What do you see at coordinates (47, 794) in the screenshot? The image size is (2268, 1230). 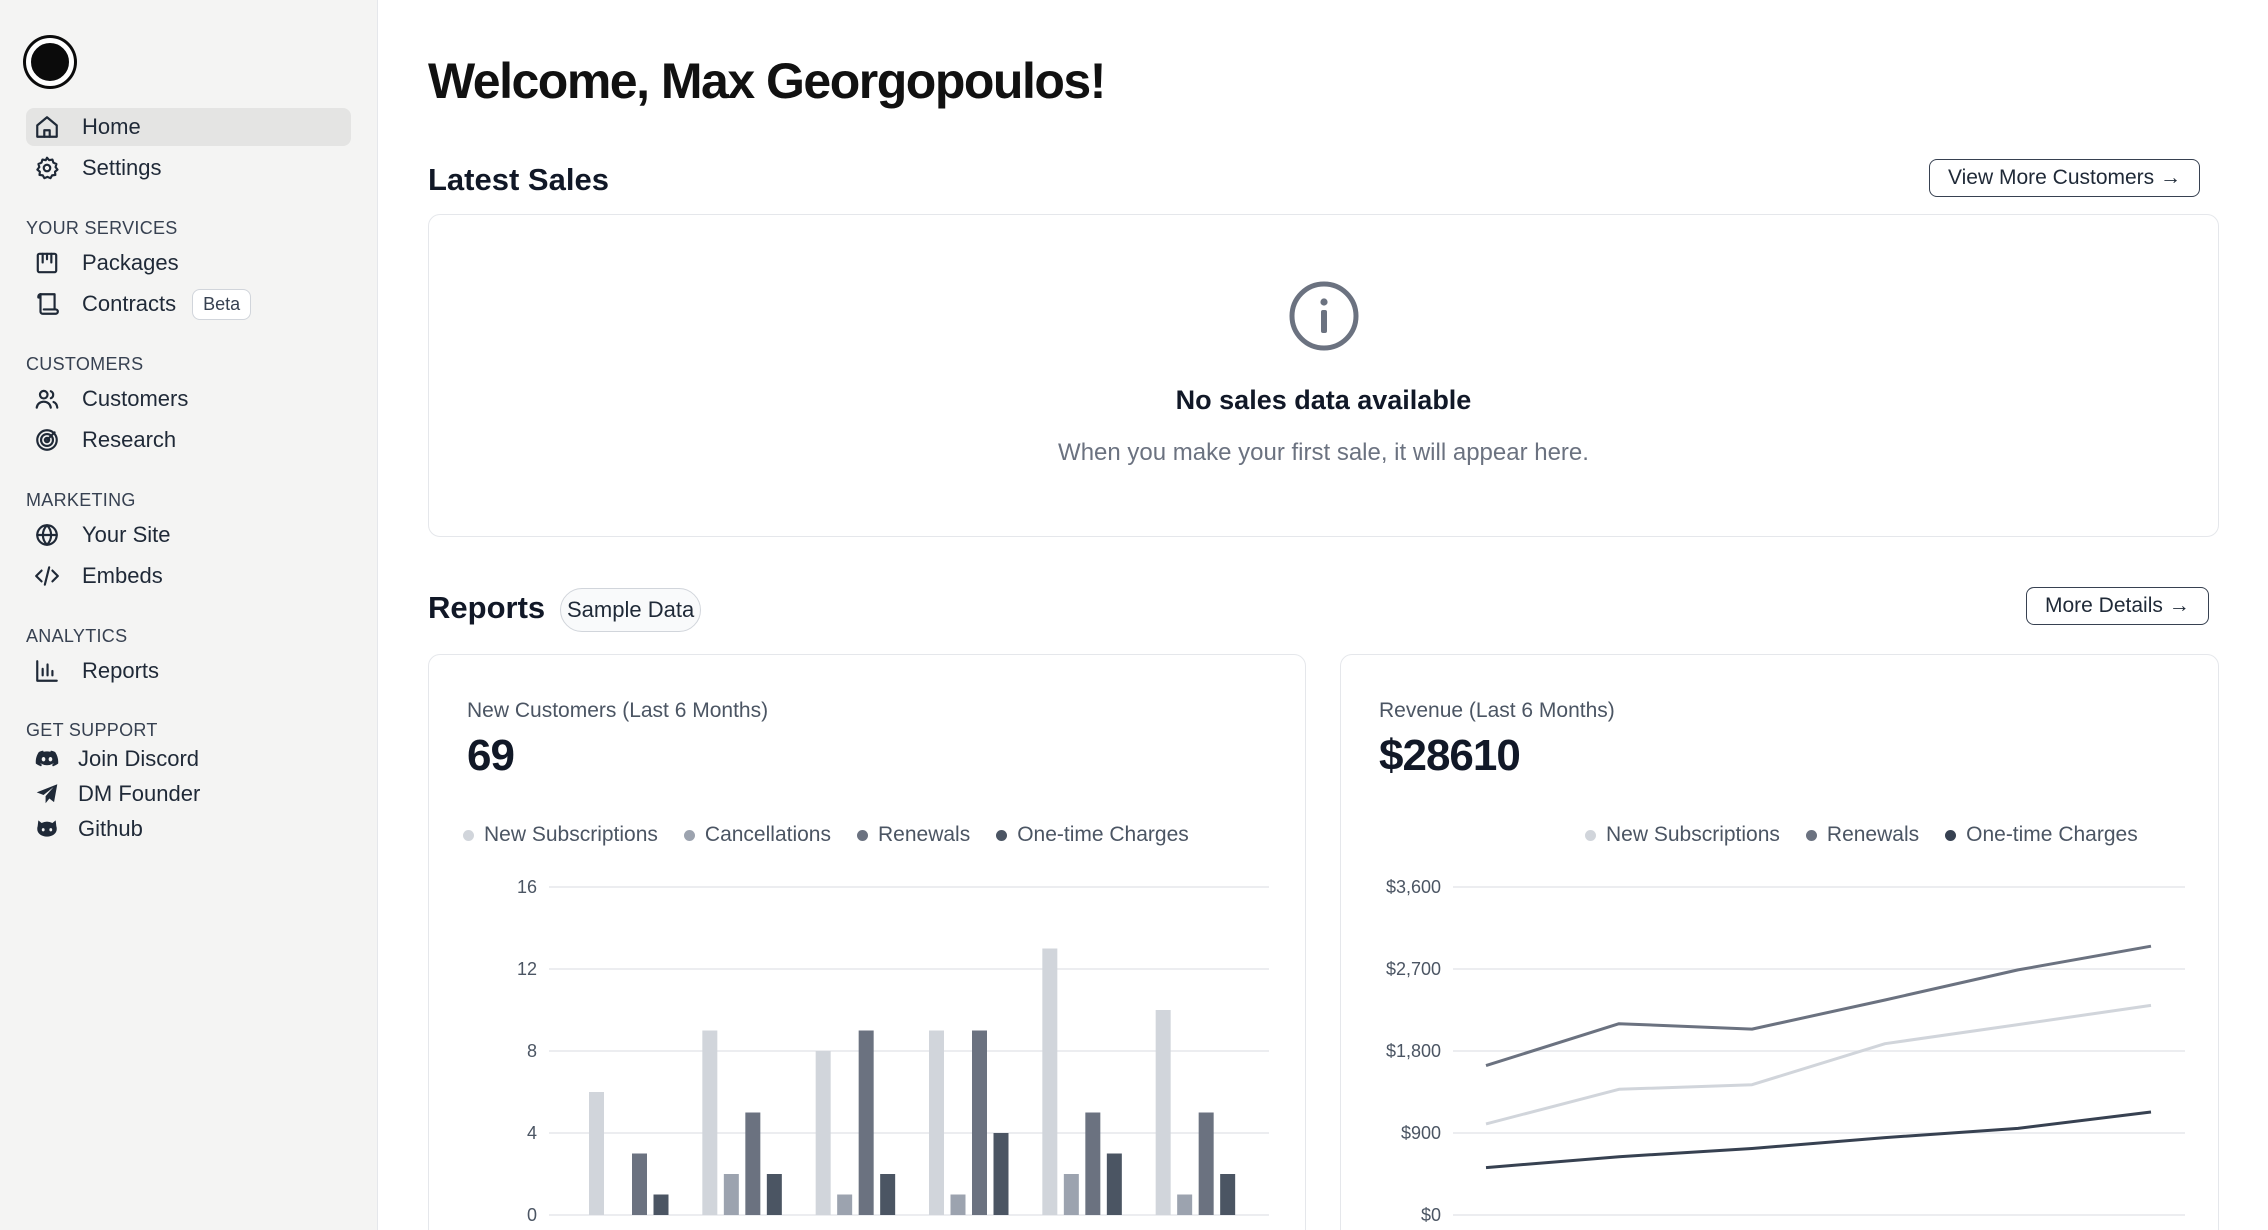 I see `send-icon` at bounding box center [47, 794].